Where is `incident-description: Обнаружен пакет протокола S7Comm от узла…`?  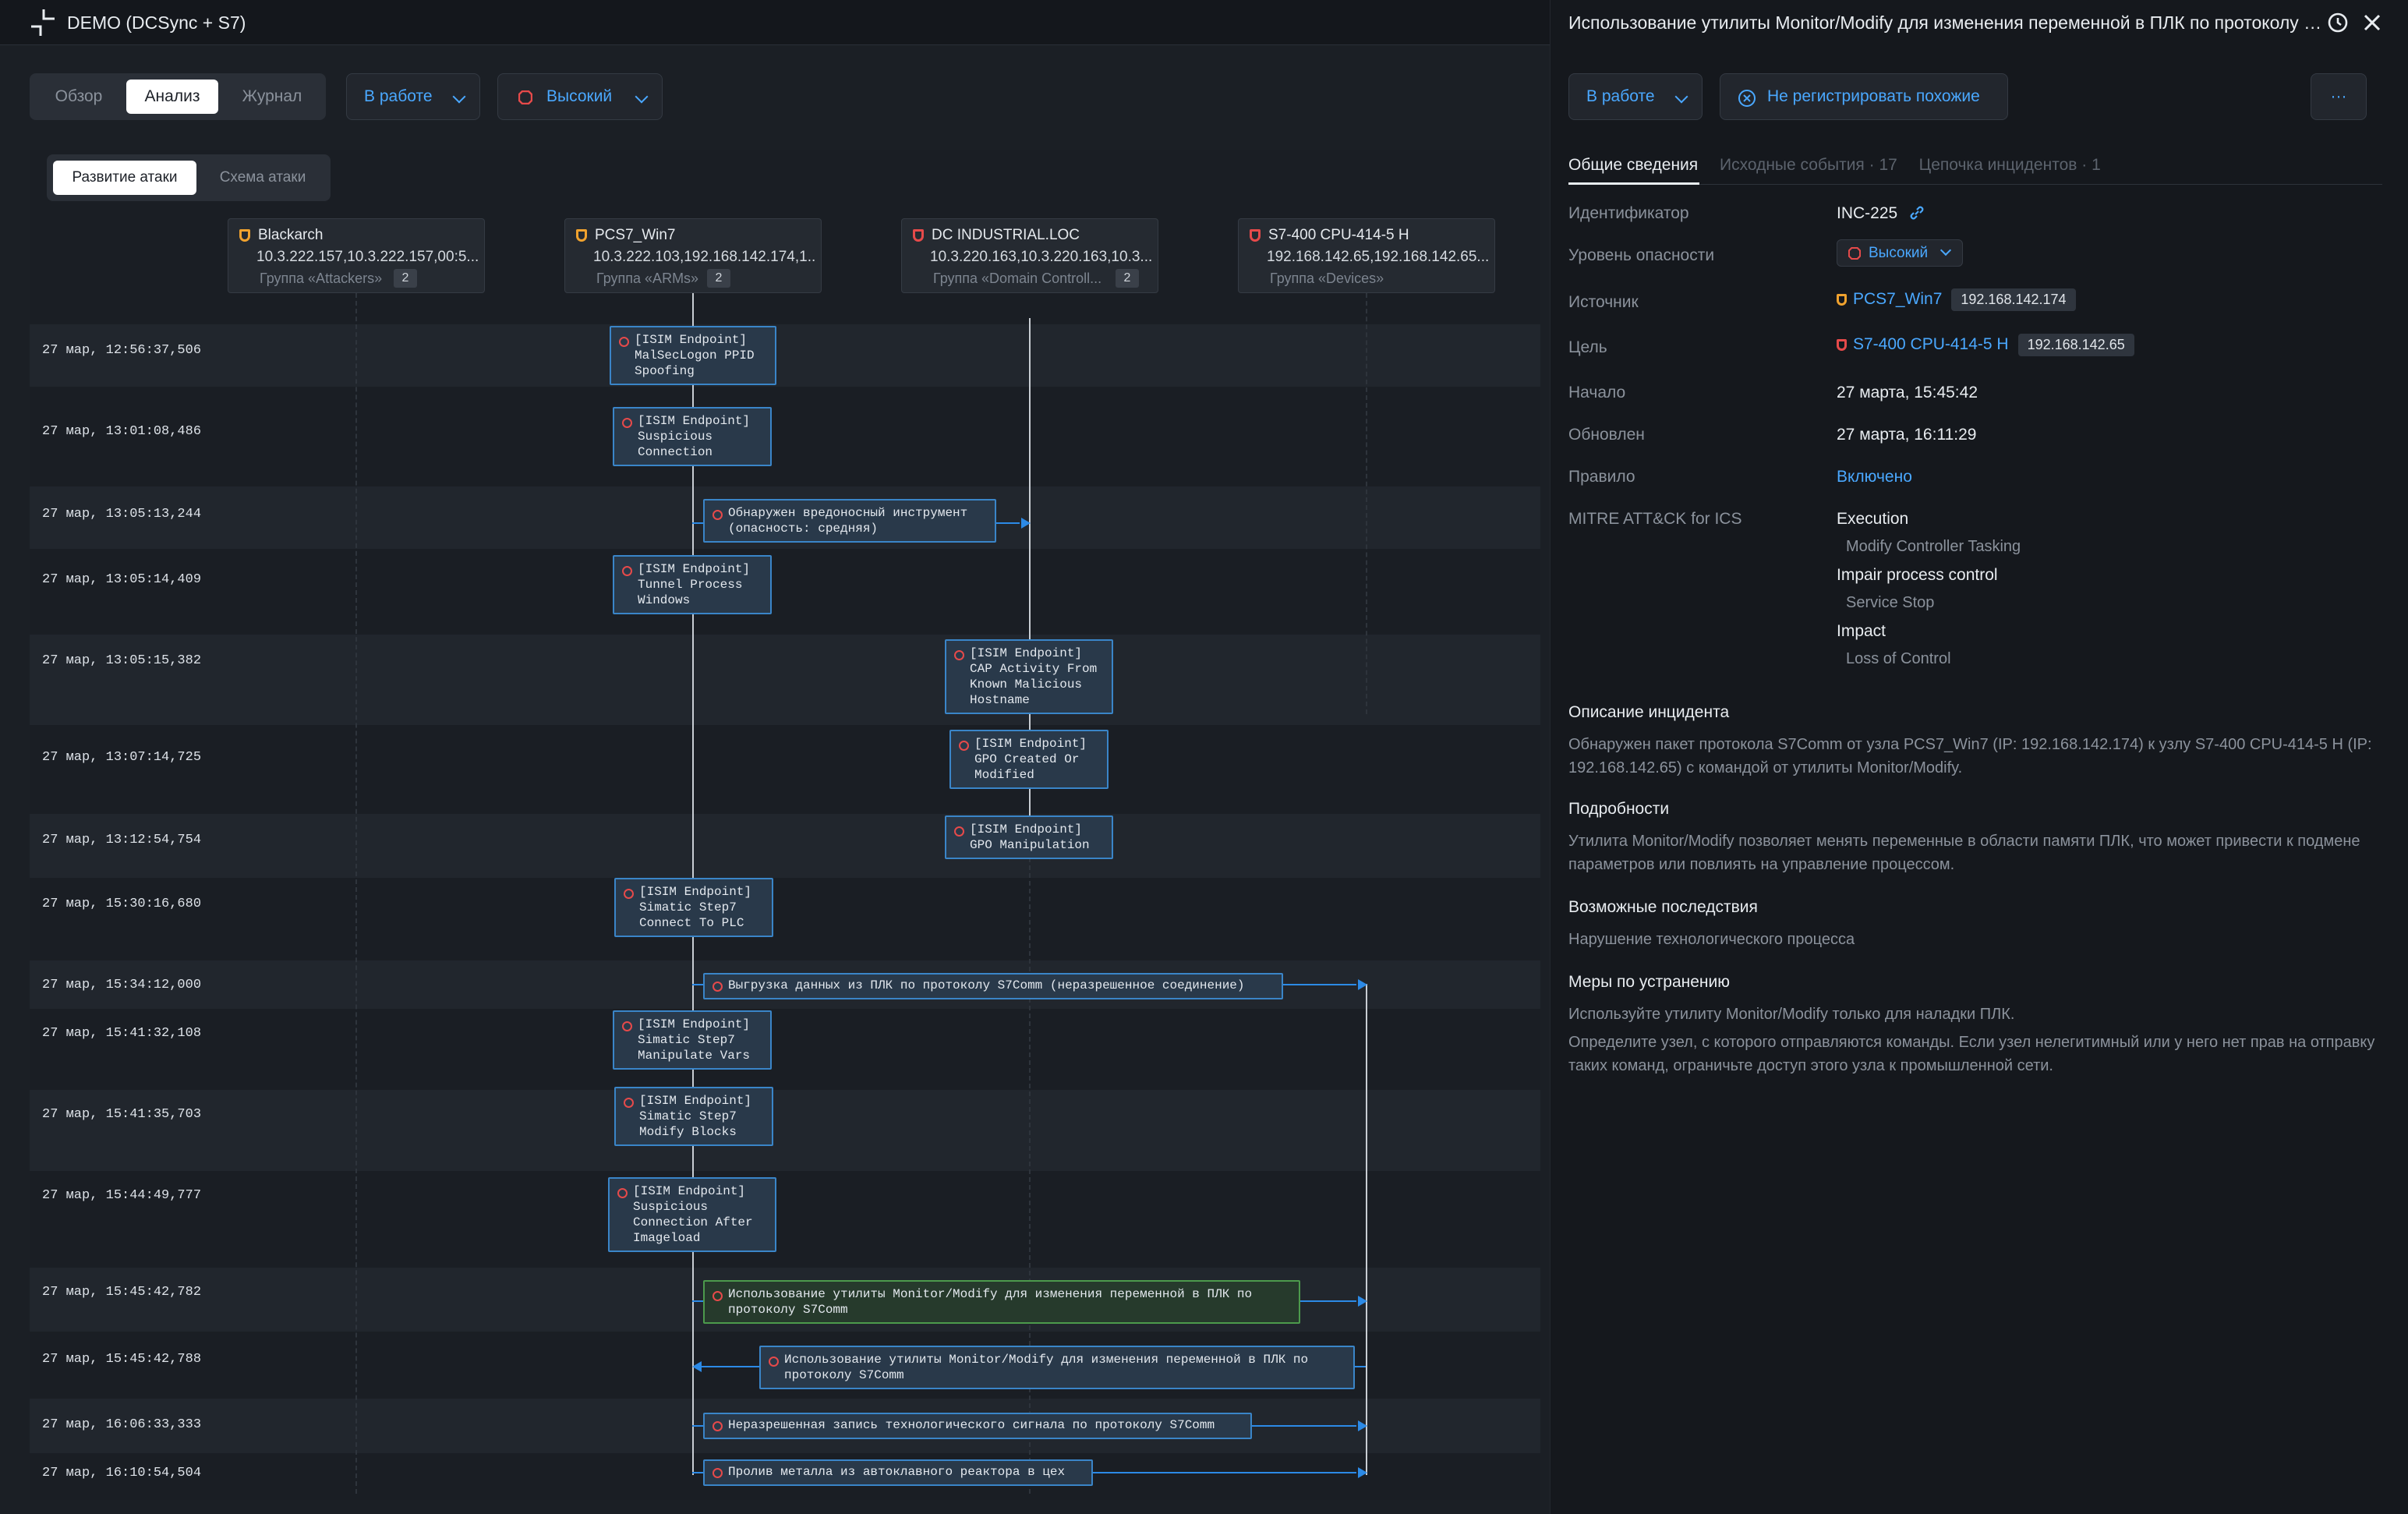
incident-description: Обнаружен пакет протокола S7Comm от узла… is located at coordinates (1970, 756).